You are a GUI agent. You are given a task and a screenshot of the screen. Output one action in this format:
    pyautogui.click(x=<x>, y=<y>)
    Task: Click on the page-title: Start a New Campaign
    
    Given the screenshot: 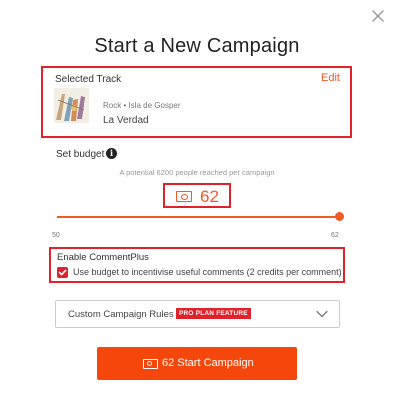 What is the action you would take?
    pyautogui.click(x=197, y=46)
    